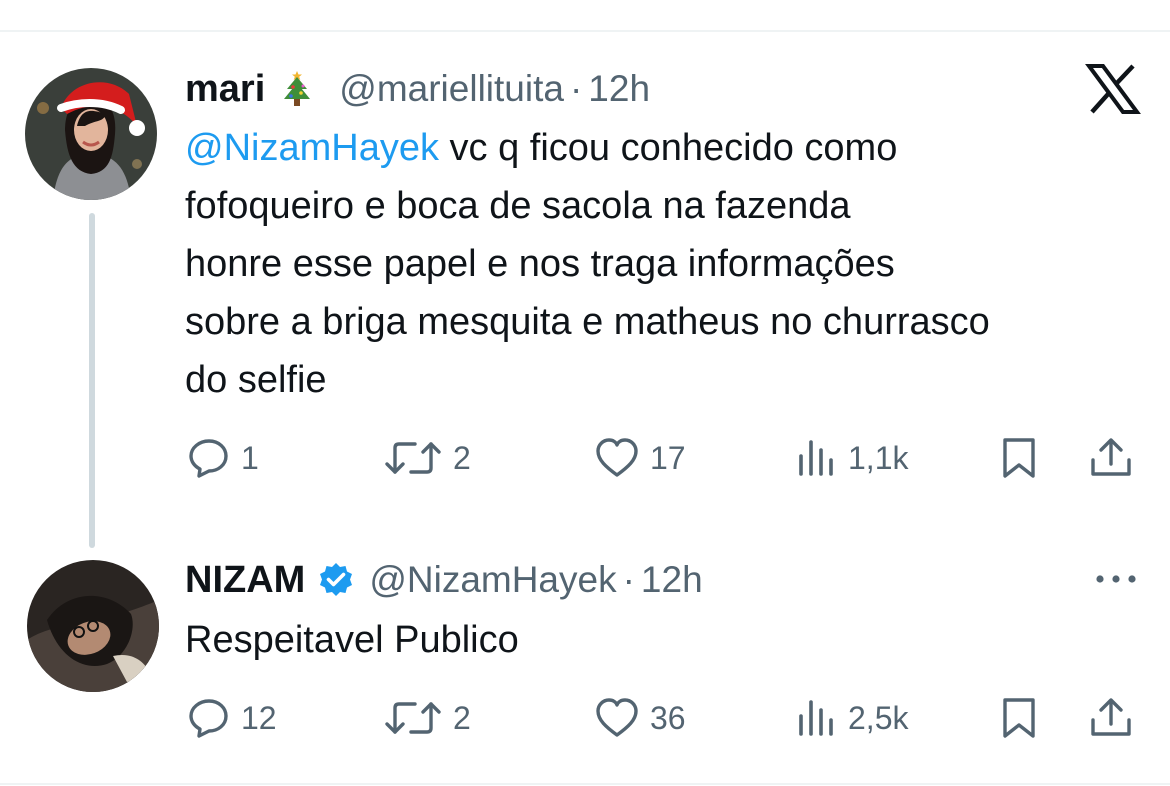 The image size is (1170, 786). I want to click on handle: @mariellituita, so click(451, 89).